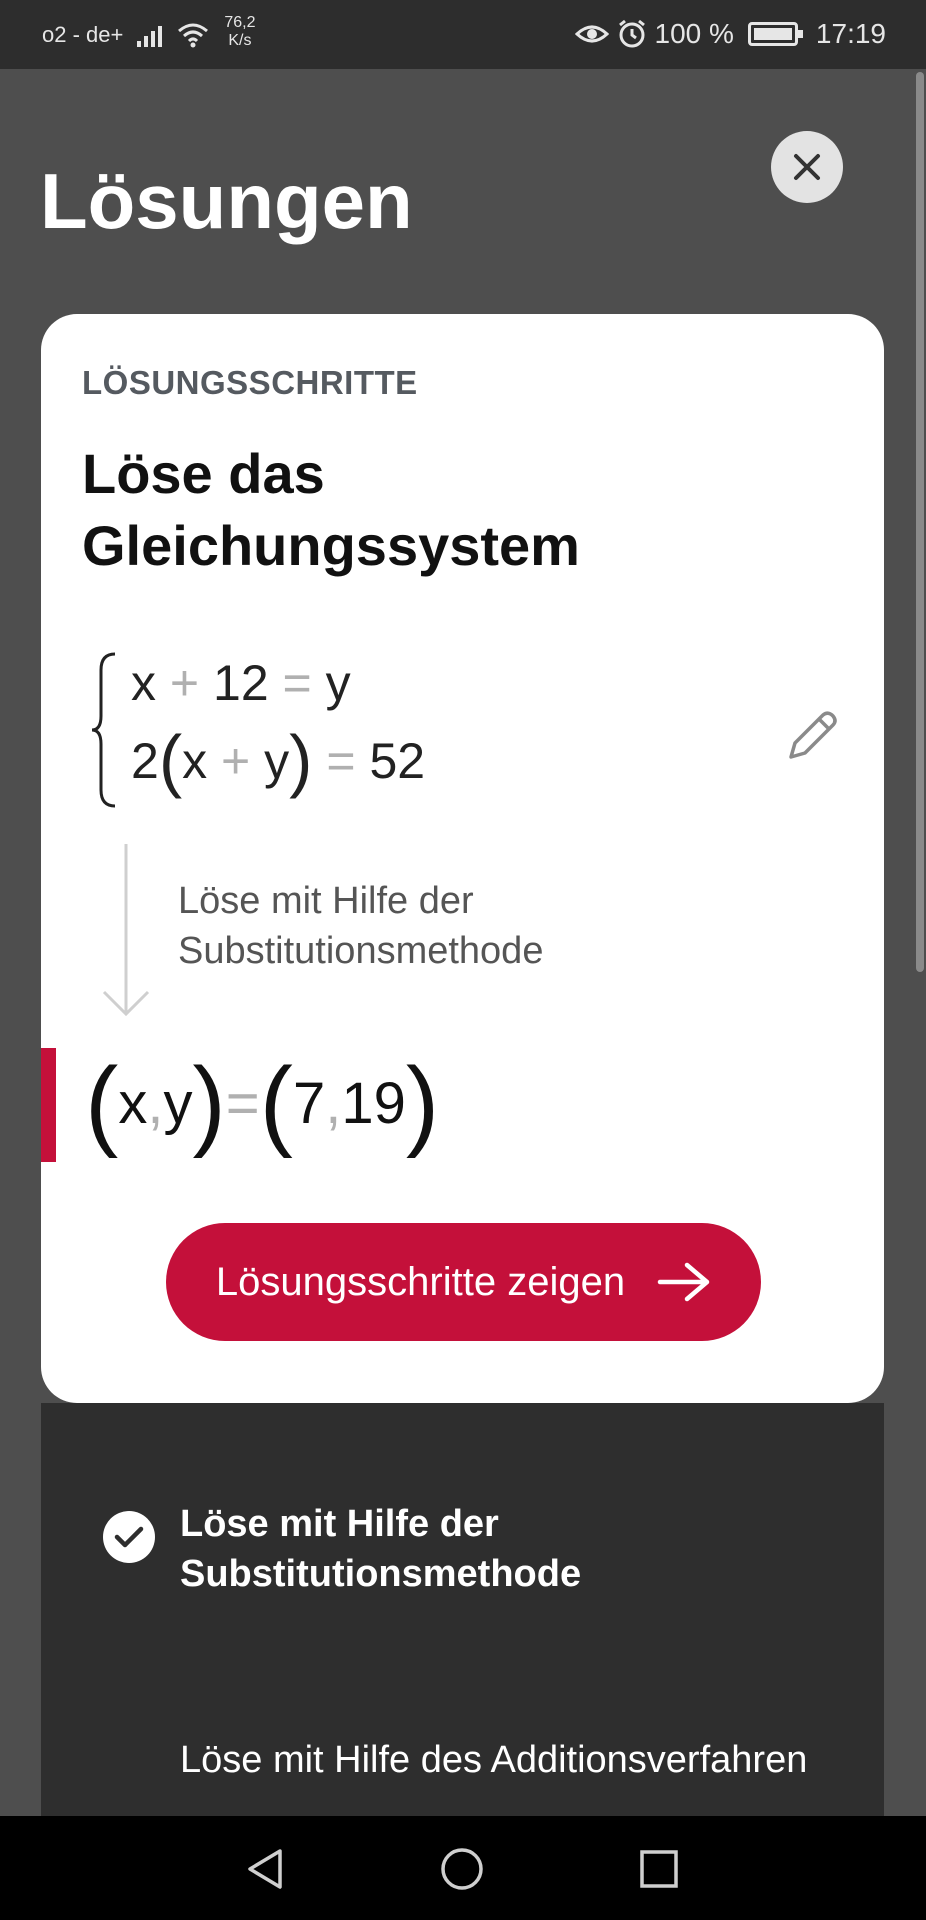 The height and width of the screenshot is (1920, 926). What do you see at coordinates (381, 1549) in the screenshot?
I see `method-label-substitution: Löse mit Hilfe der Substitutionsmethode` at bounding box center [381, 1549].